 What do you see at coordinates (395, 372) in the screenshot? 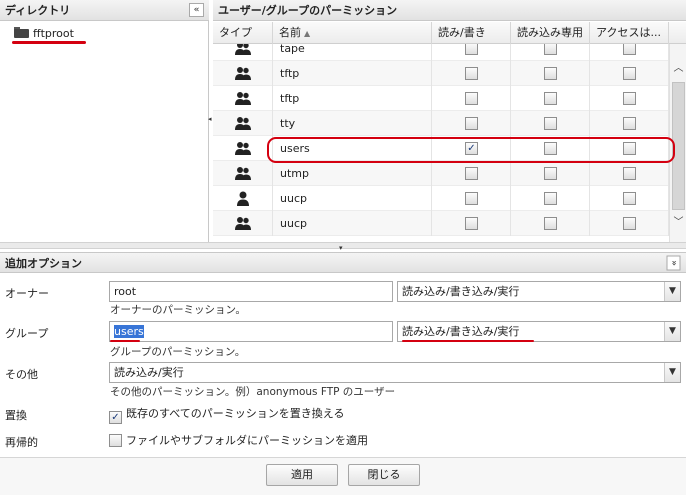
I see `other-permission-select: 読み込み/実行 ▼` at bounding box center [395, 372].